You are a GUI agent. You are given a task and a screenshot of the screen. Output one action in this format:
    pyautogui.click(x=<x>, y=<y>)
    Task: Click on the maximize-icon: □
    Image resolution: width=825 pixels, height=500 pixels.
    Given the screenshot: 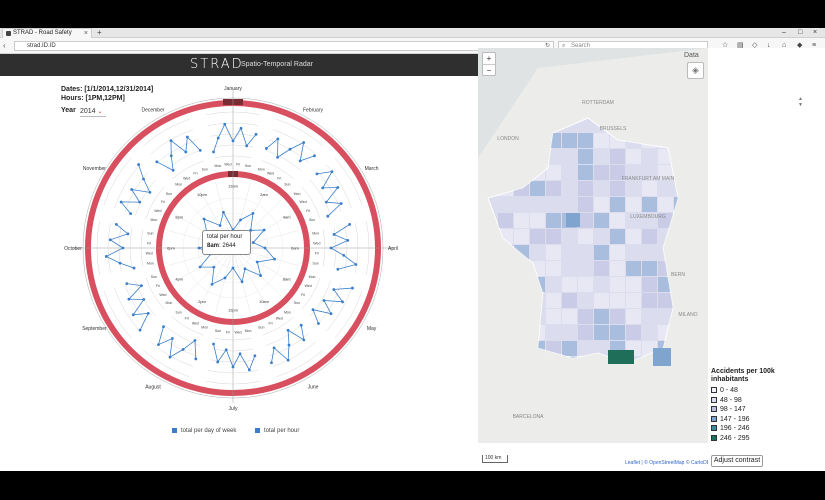 What is the action you would take?
    pyautogui.click(x=800, y=32)
    